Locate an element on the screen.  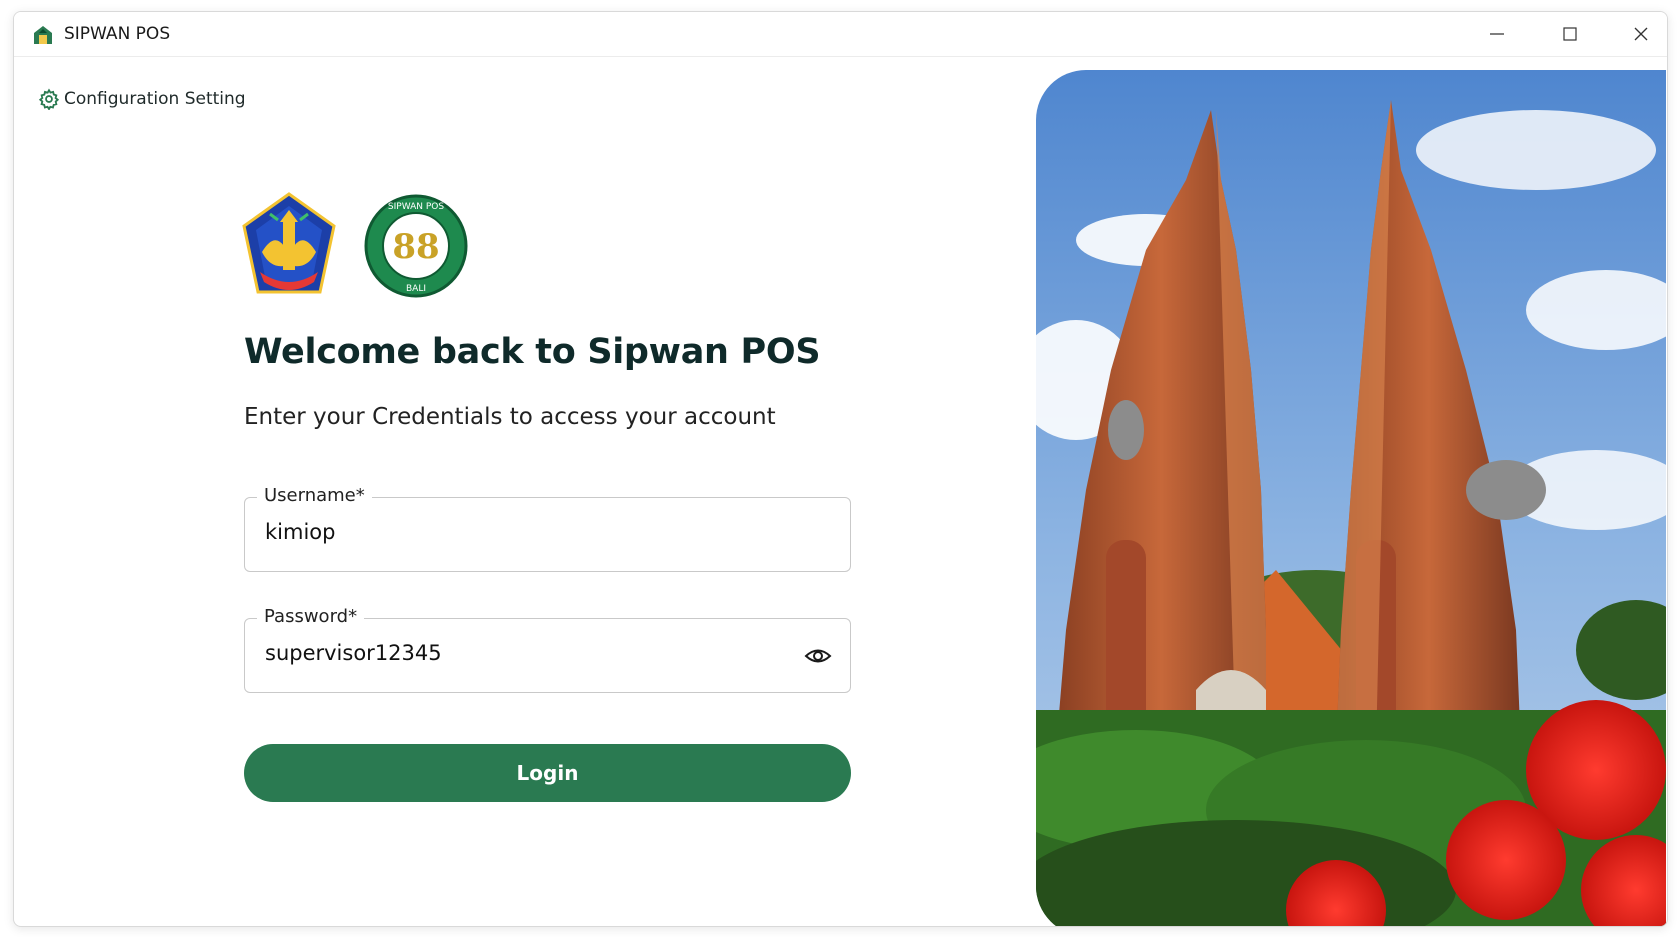
configuration-setting-link: Configuration Setting is located at coordinates (142, 99).